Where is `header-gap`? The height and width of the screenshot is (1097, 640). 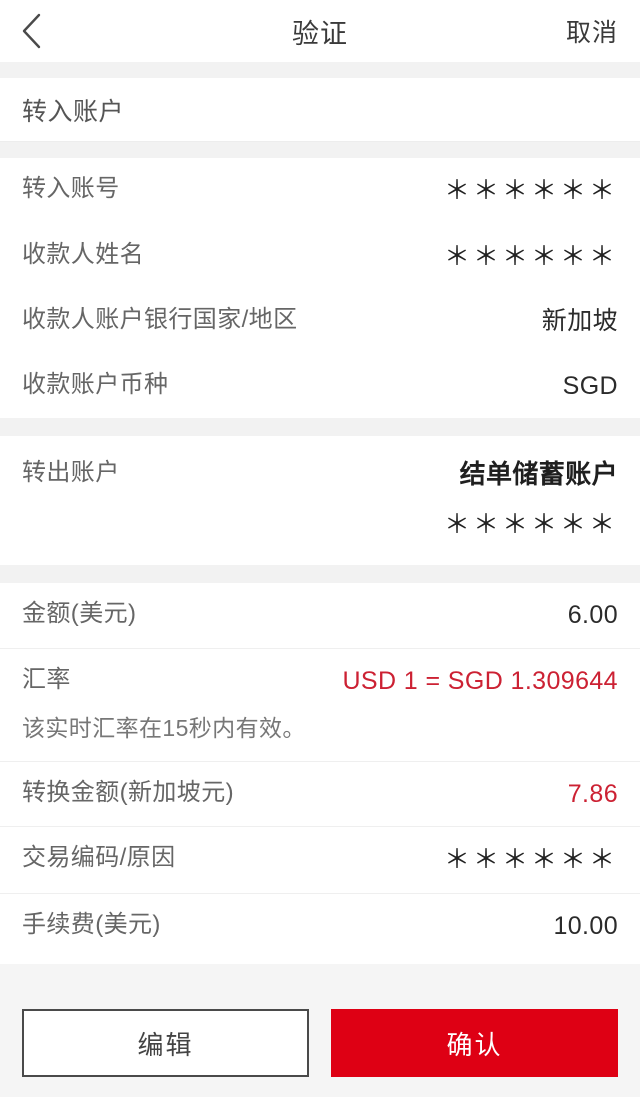 header-gap is located at coordinates (320, 70).